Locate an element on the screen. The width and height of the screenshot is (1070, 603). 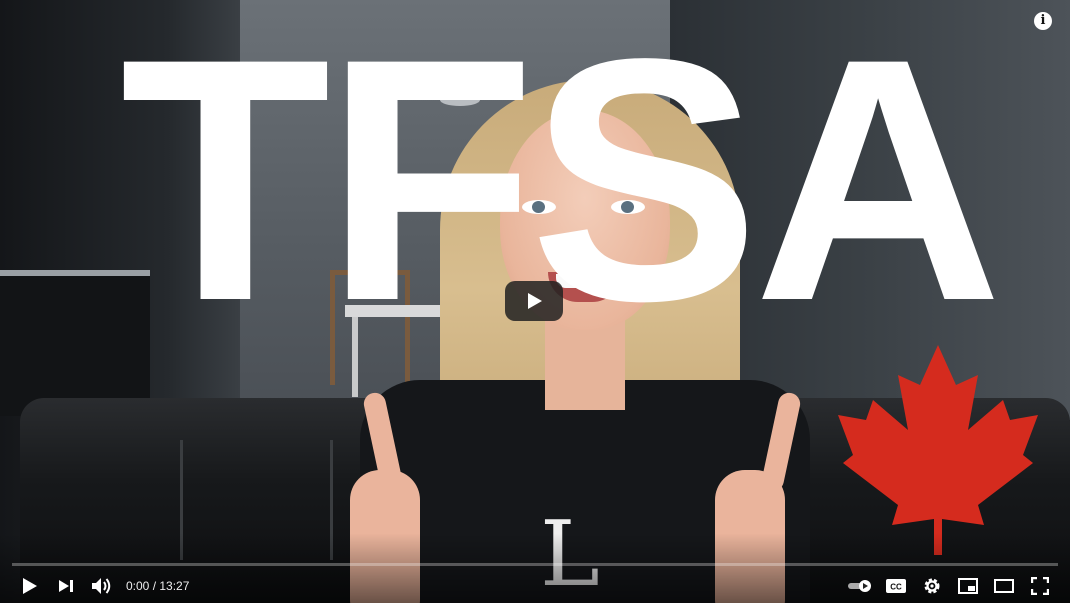
time-display: 0:00 / 13:27 is located at coordinates (157, 586).